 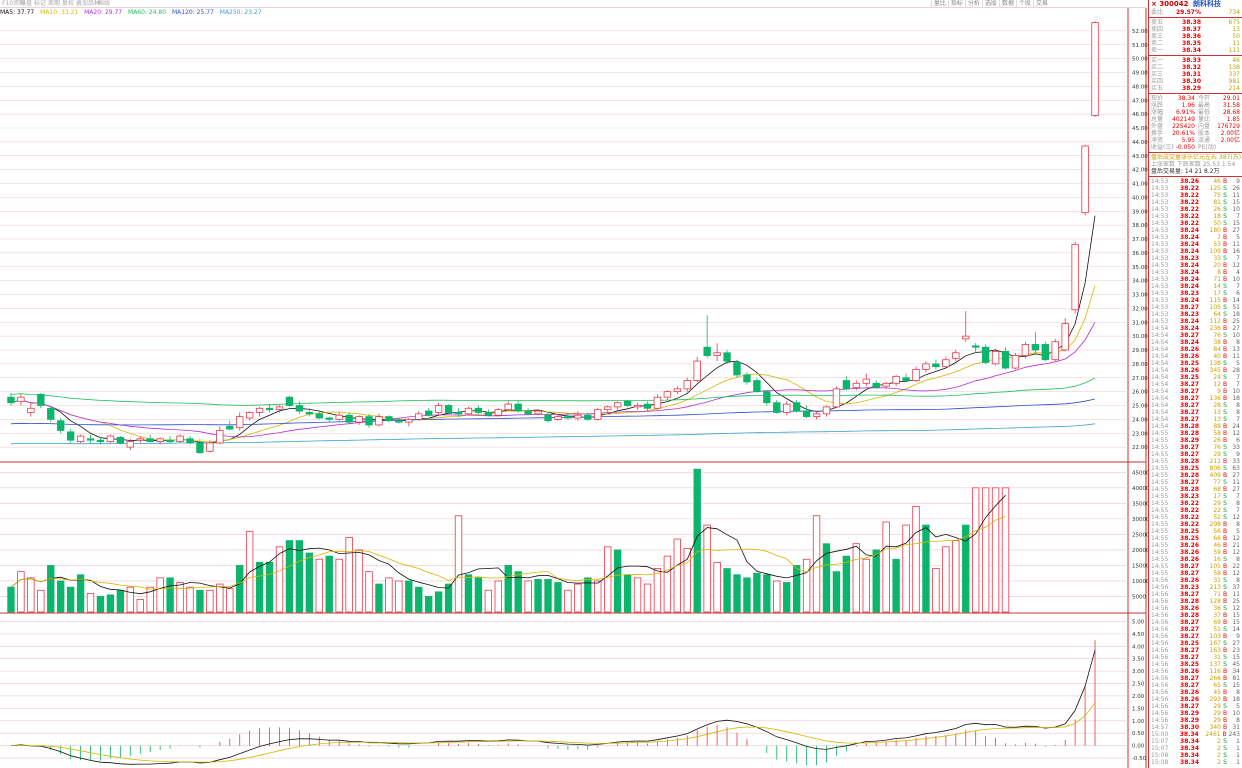 What do you see at coordinates (1140, 323) in the screenshot?
I see `price-tick-label: 31.00` at bounding box center [1140, 323].